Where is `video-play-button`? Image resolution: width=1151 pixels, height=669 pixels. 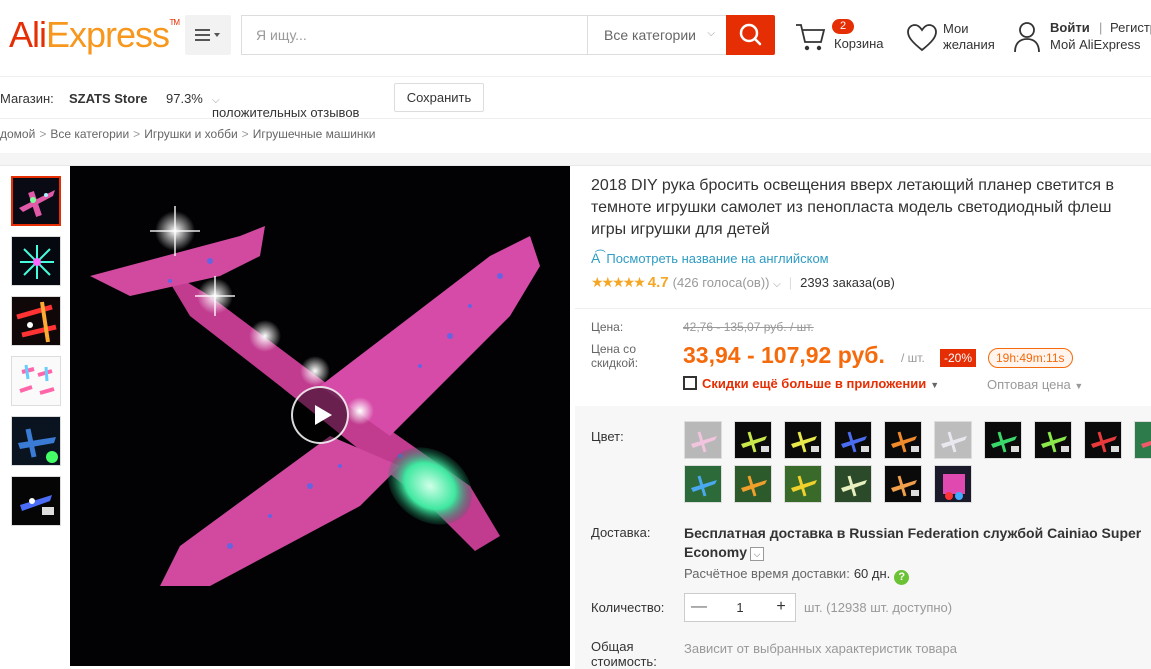
video-play-button is located at coordinates (320, 415).